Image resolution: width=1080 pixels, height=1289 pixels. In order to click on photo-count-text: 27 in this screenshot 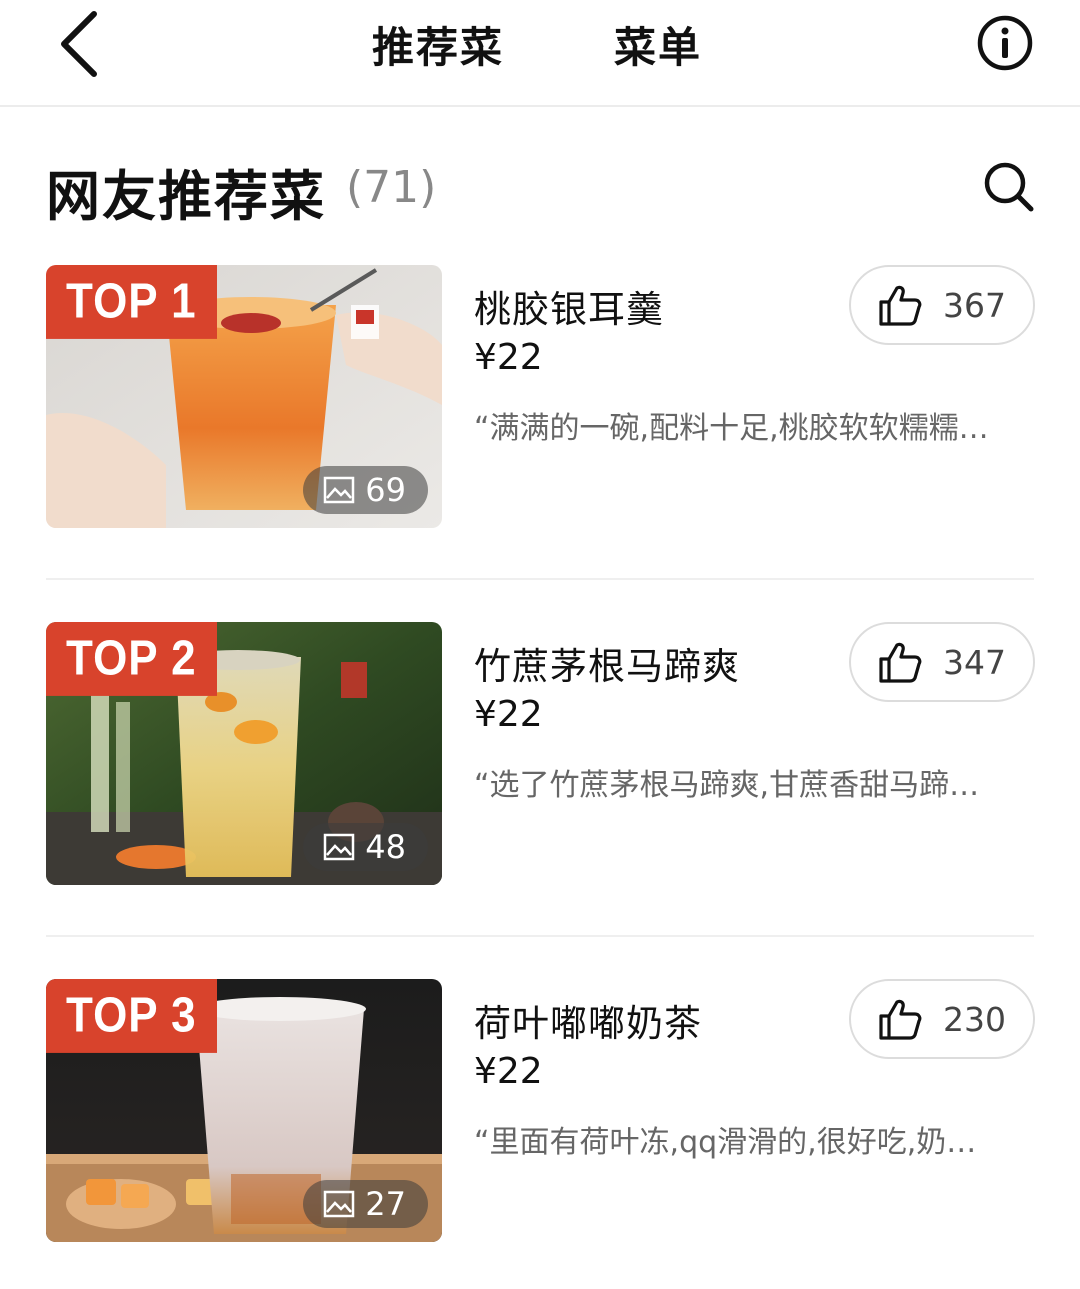, I will do `click(385, 1204)`.